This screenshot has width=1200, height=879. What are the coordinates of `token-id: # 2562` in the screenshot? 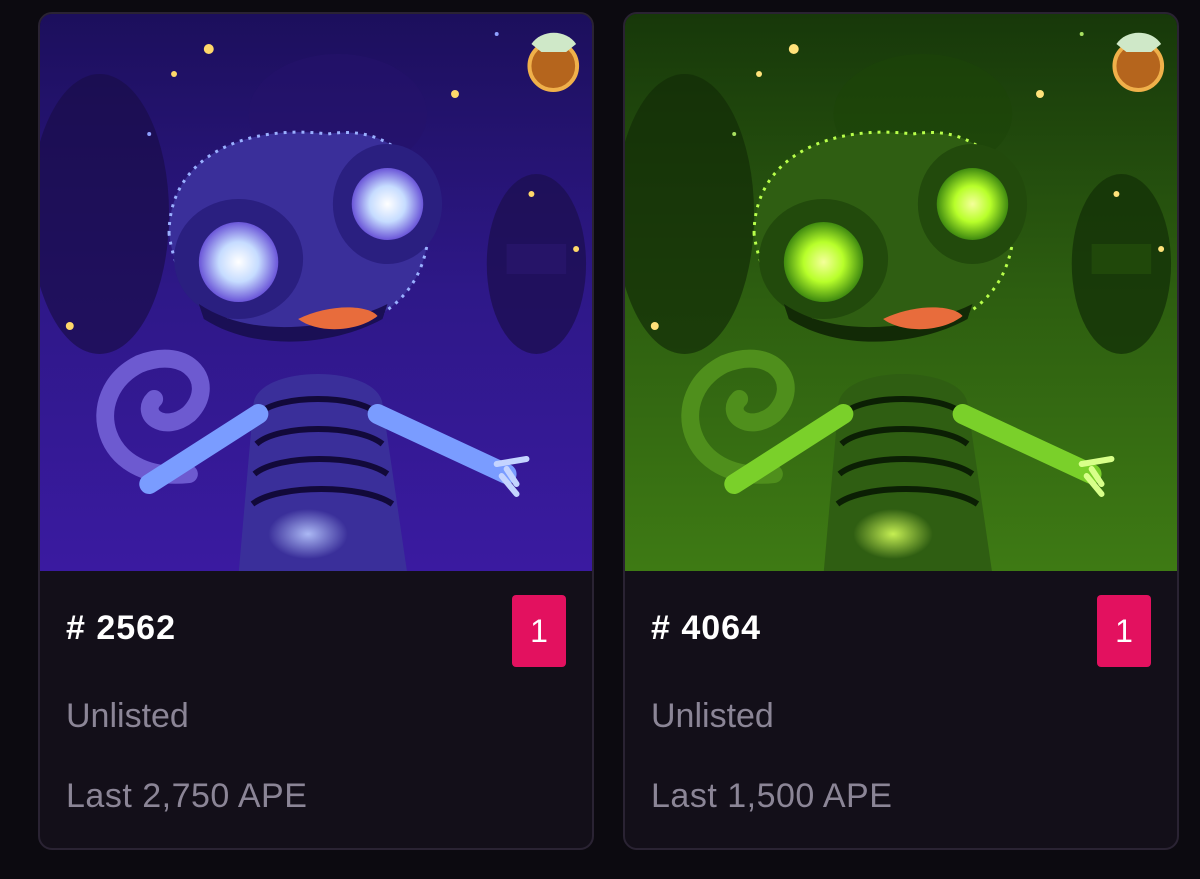 It's located at (121, 628).